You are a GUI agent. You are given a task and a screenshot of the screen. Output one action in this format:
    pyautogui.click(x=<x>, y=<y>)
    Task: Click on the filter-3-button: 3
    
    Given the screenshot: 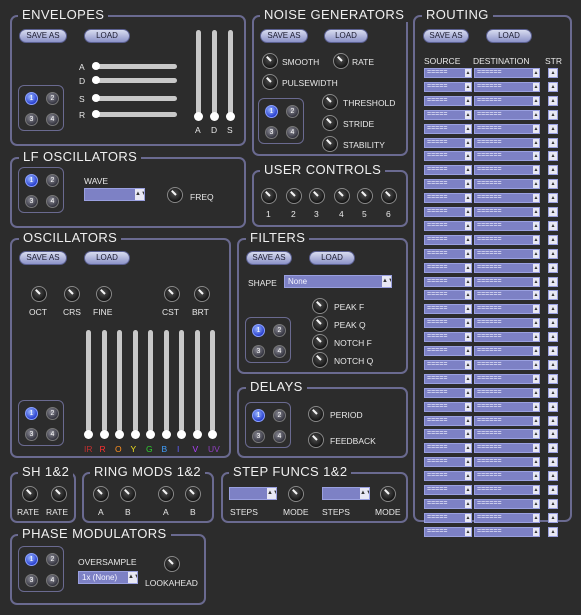 What is the action you would take?
    pyautogui.click(x=258, y=351)
    